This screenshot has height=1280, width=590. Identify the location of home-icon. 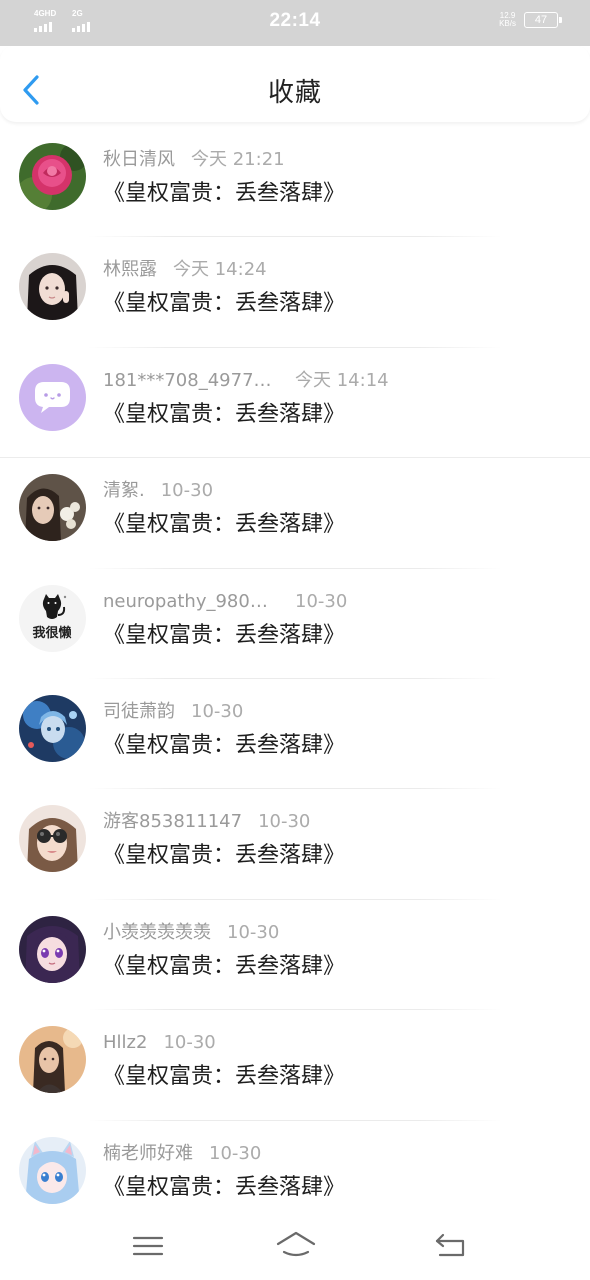
(296, 1244).